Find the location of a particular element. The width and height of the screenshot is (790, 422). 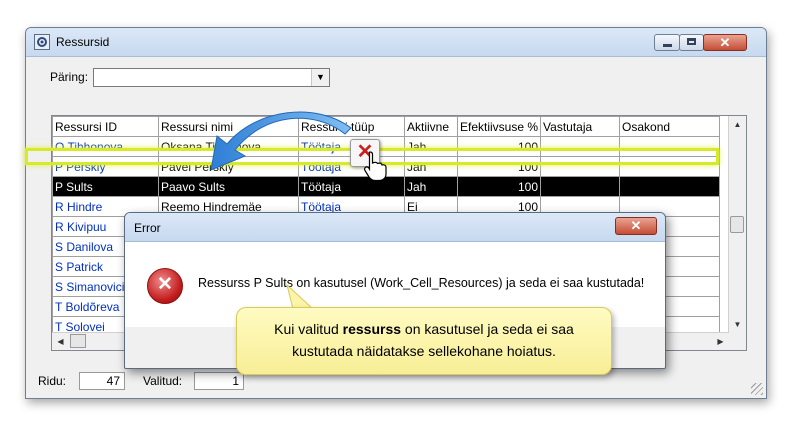

rows-count-value: 47 is located at coordinates (102, 381).